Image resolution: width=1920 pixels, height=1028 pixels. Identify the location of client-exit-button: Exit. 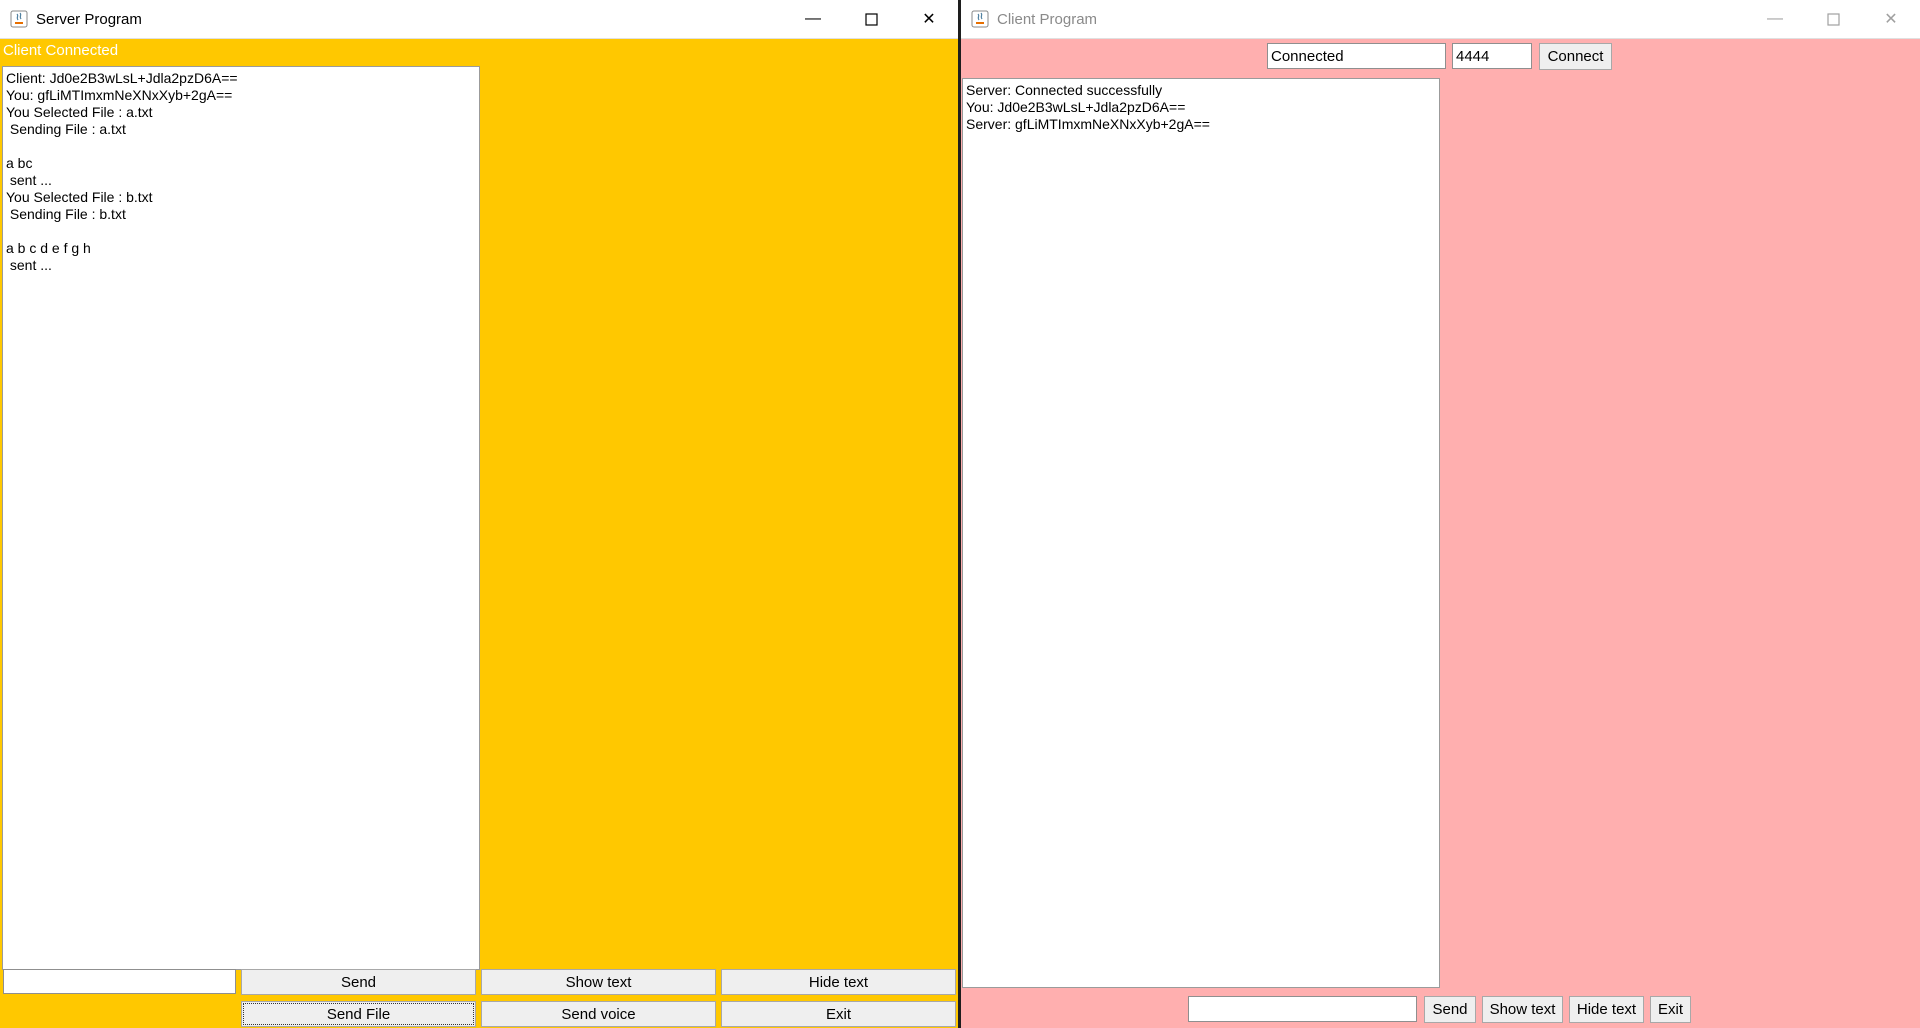
(1670, 1009).